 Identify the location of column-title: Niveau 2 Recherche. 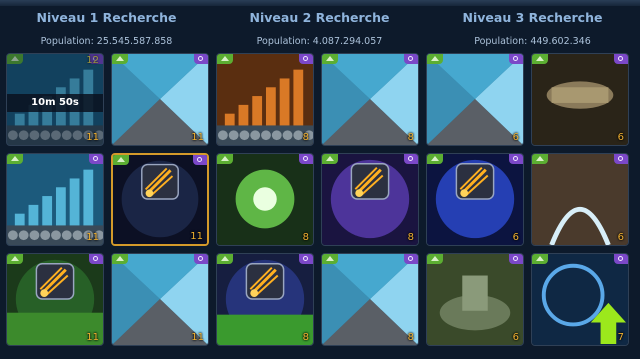
(319, 17).